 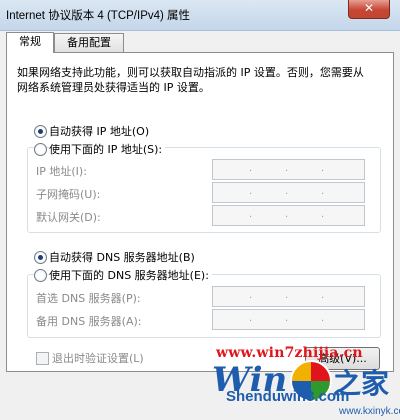 I want to click on ip-manual-radio, so click(x=40, y=149).